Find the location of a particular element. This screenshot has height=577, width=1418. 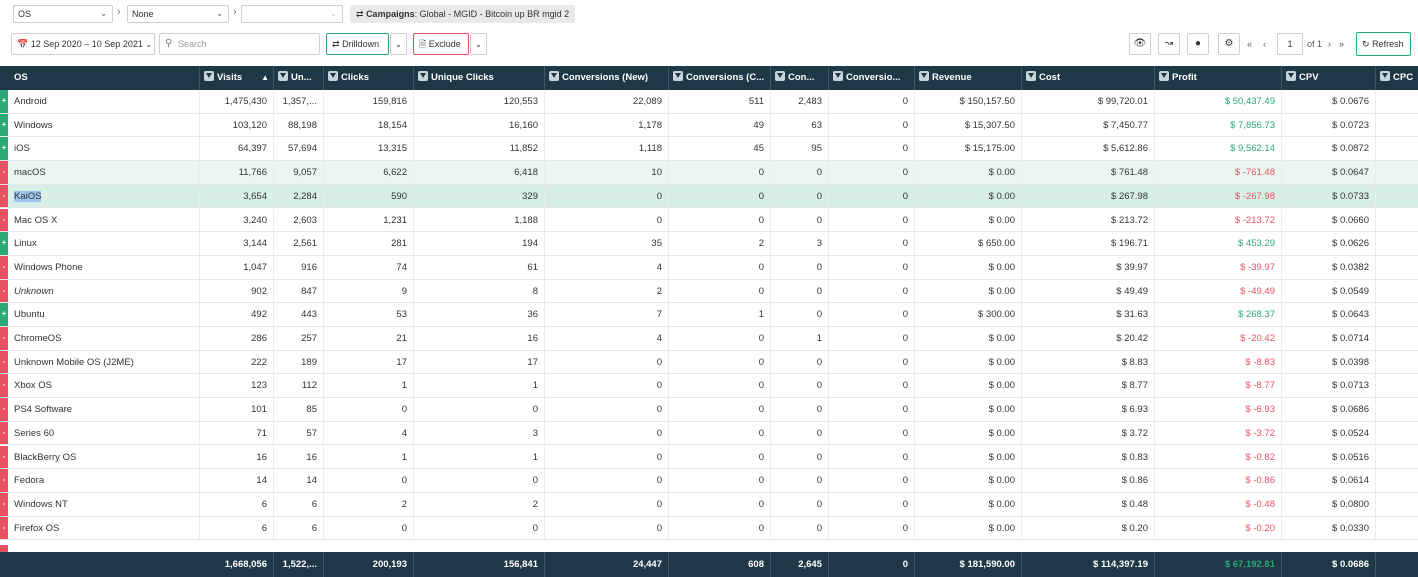

cell-cpc is located at coordinates (1397, 314).